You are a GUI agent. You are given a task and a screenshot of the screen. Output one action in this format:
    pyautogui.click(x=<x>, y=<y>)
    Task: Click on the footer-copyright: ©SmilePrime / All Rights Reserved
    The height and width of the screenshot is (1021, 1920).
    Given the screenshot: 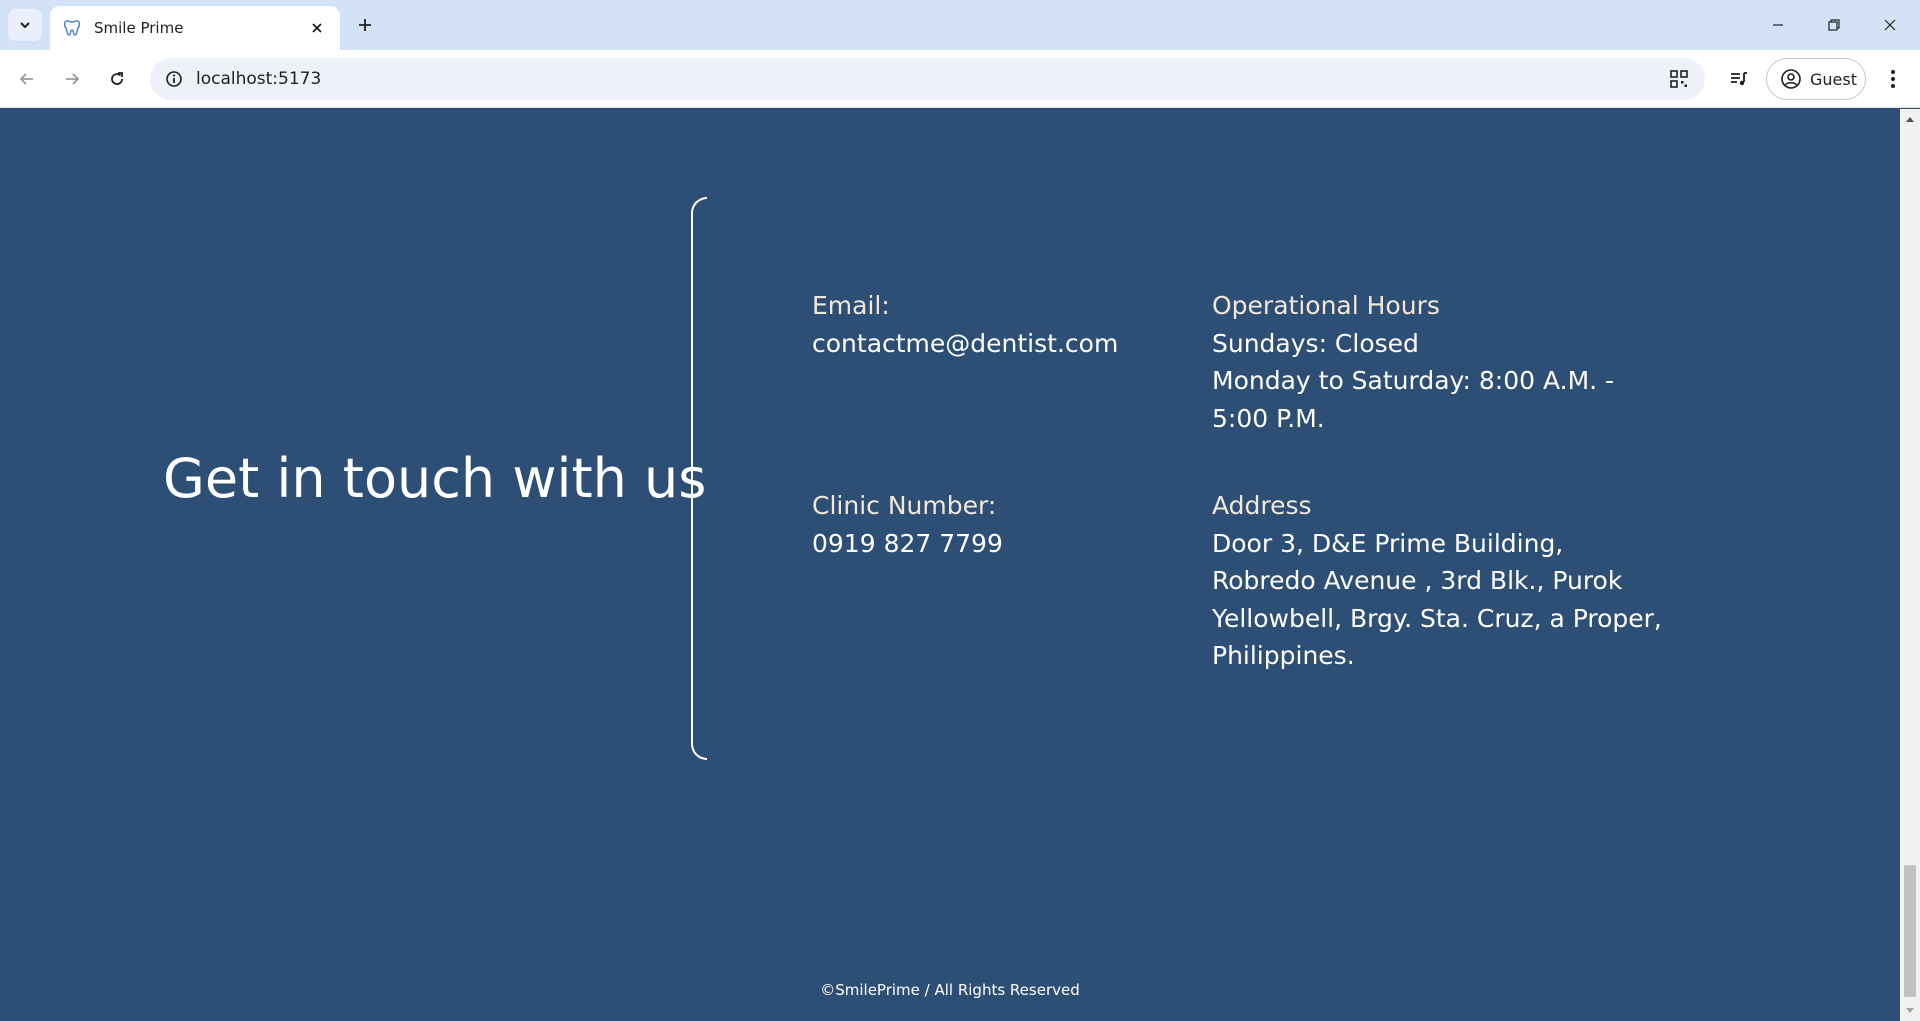 What is the action you would take?
    pyautogui.click(x=950, y=990)
    